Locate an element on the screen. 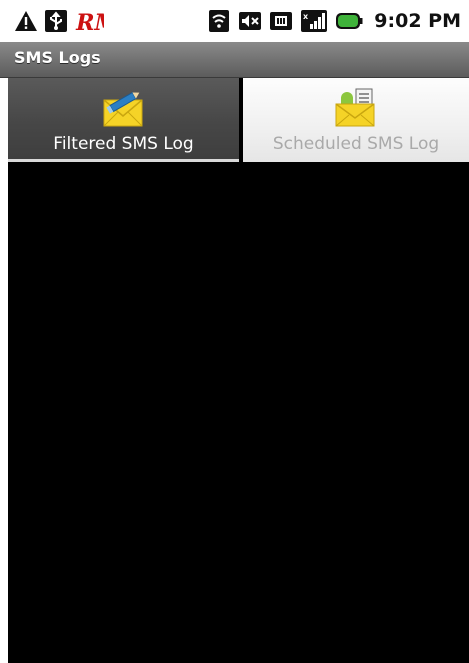 Image resolution: width=469 pixels, height=663 pixels. left-edge is located at coordinates (4, 370).